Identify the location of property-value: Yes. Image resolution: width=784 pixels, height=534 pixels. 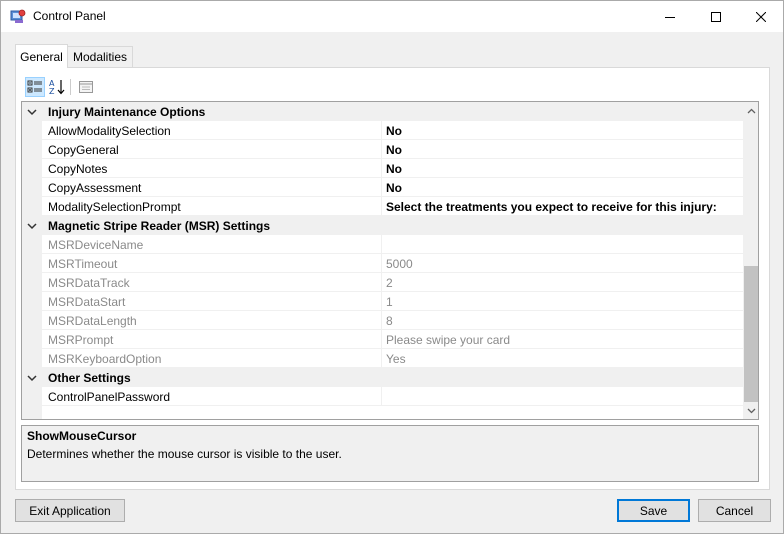
(396, 359).